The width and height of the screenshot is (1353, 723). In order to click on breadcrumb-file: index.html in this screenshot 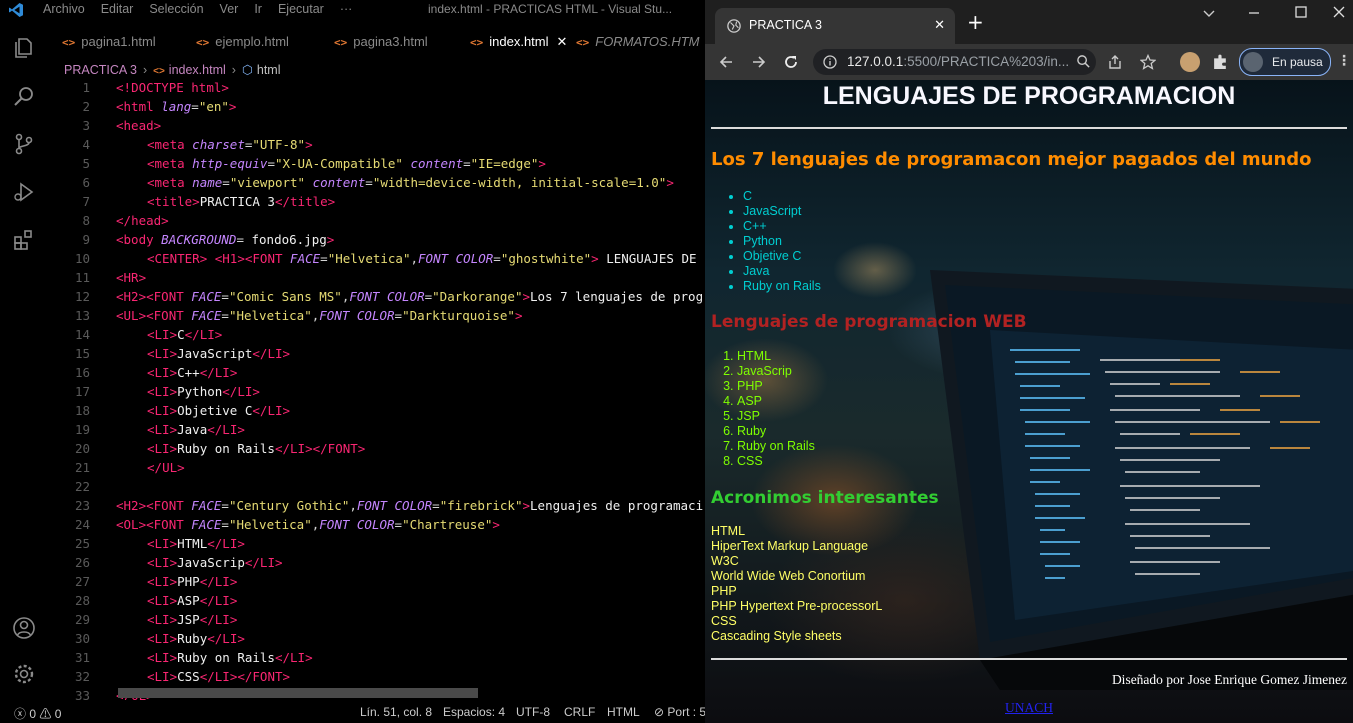, I will do `click(197, 70)`.